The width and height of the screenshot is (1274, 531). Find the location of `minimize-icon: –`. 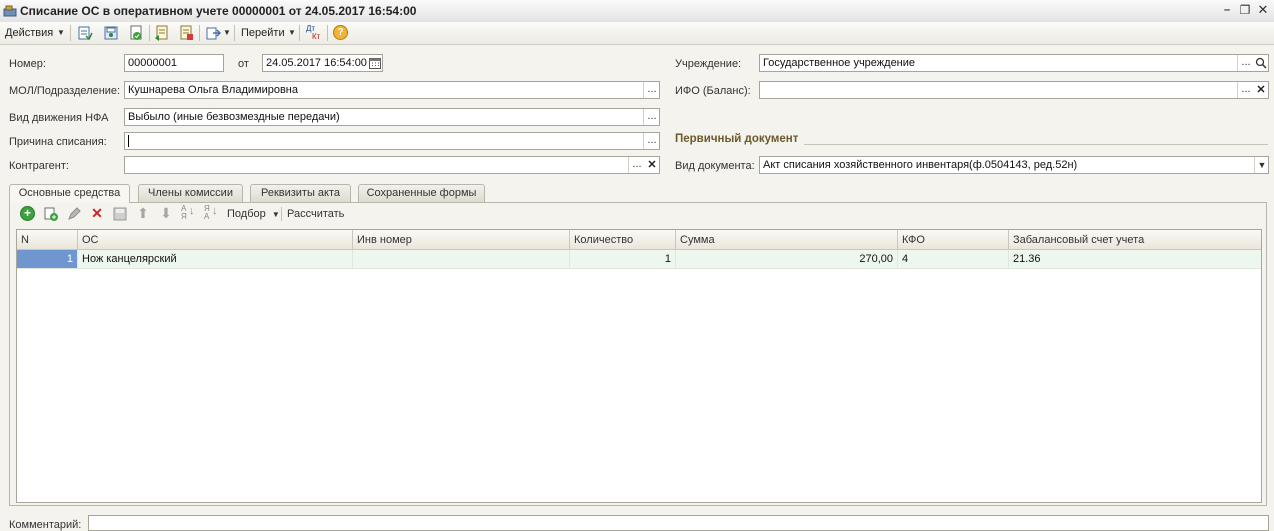

minimize-icon: – is located at coordinates (1227, 10).